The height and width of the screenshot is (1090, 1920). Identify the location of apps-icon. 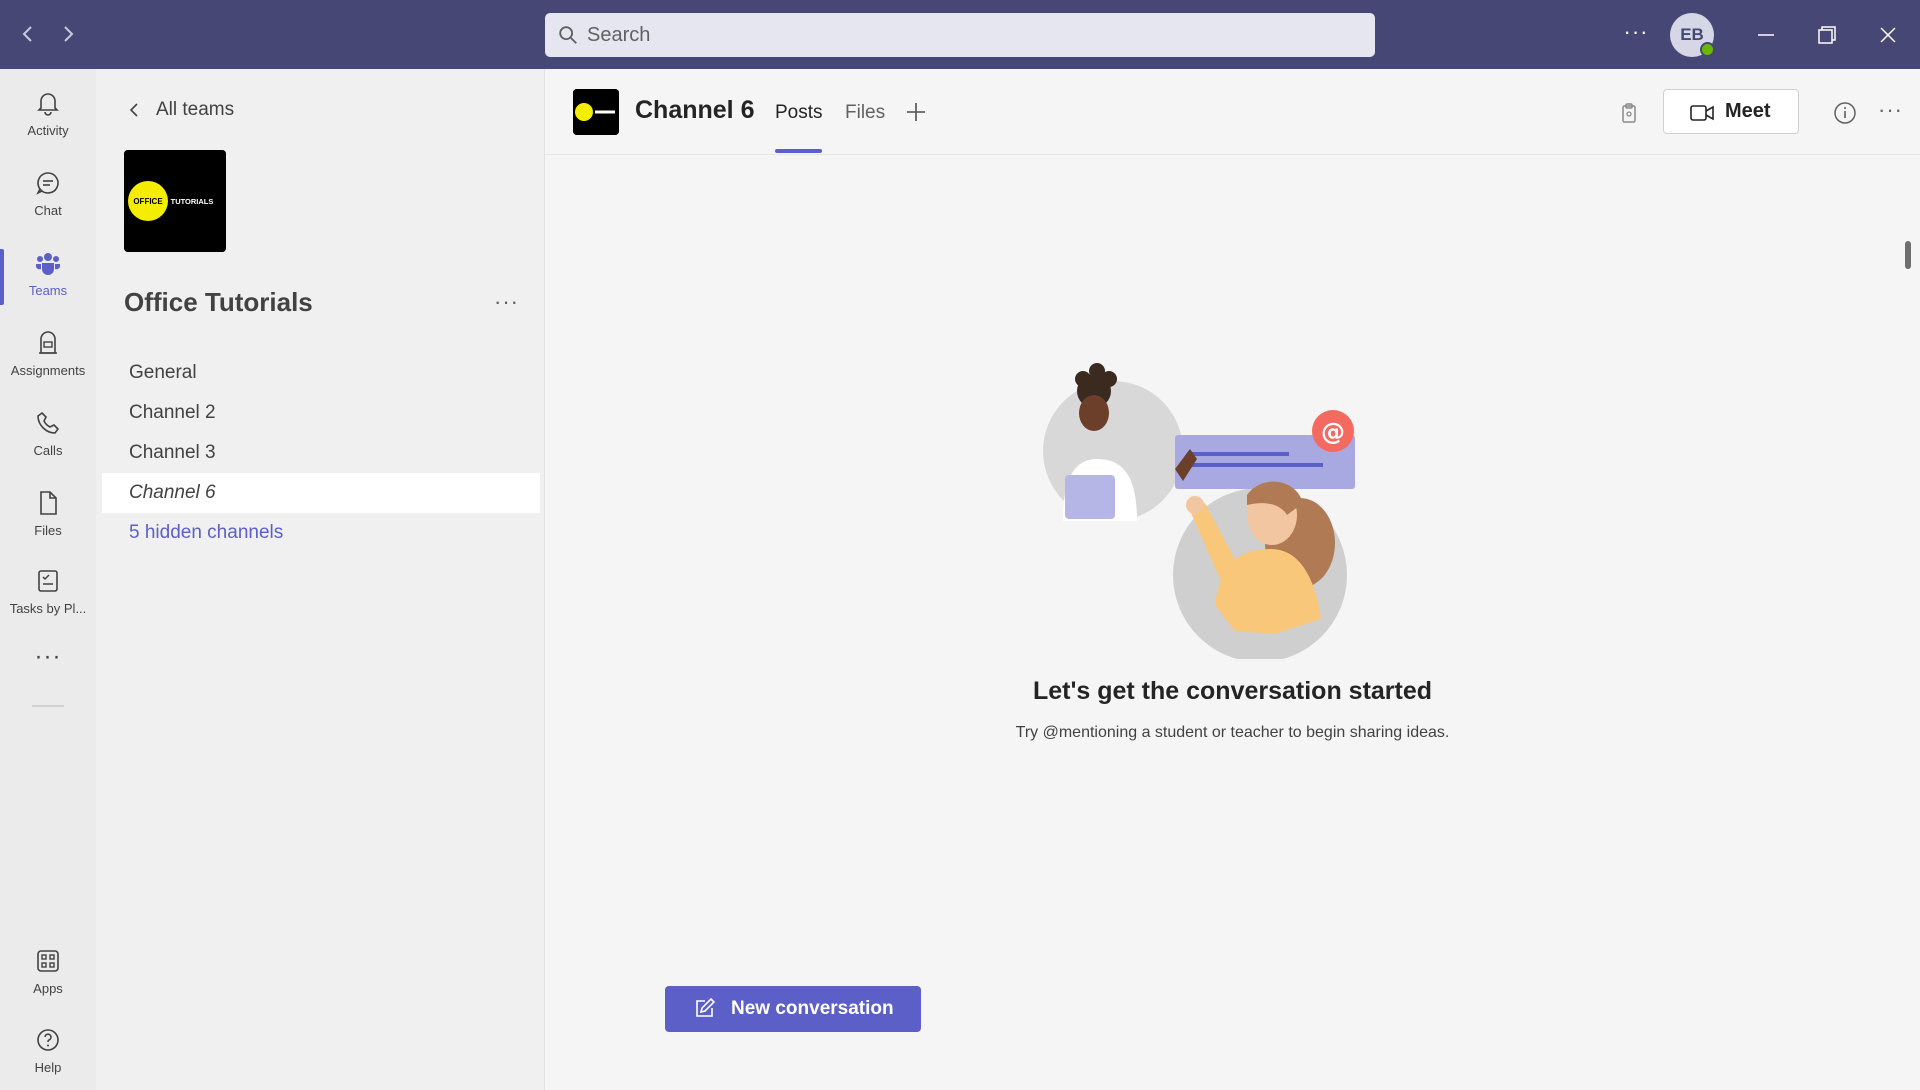
(48, 961).